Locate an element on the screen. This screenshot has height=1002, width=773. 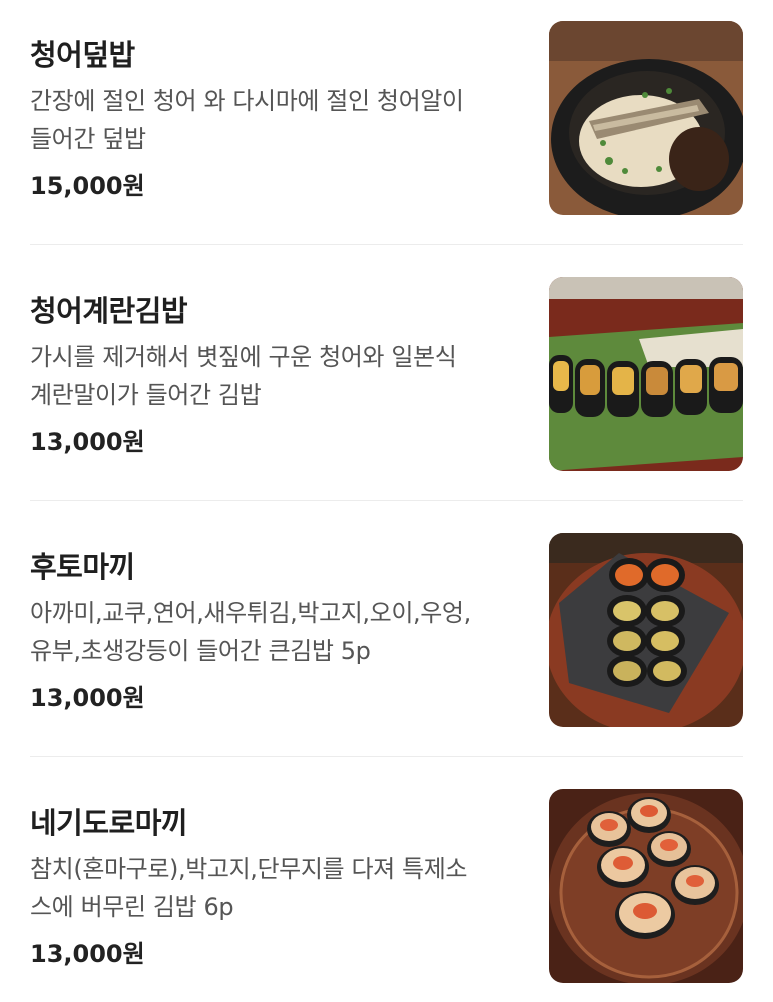
menu-item-price: 15,000원 is located at coordinates (87, 186).